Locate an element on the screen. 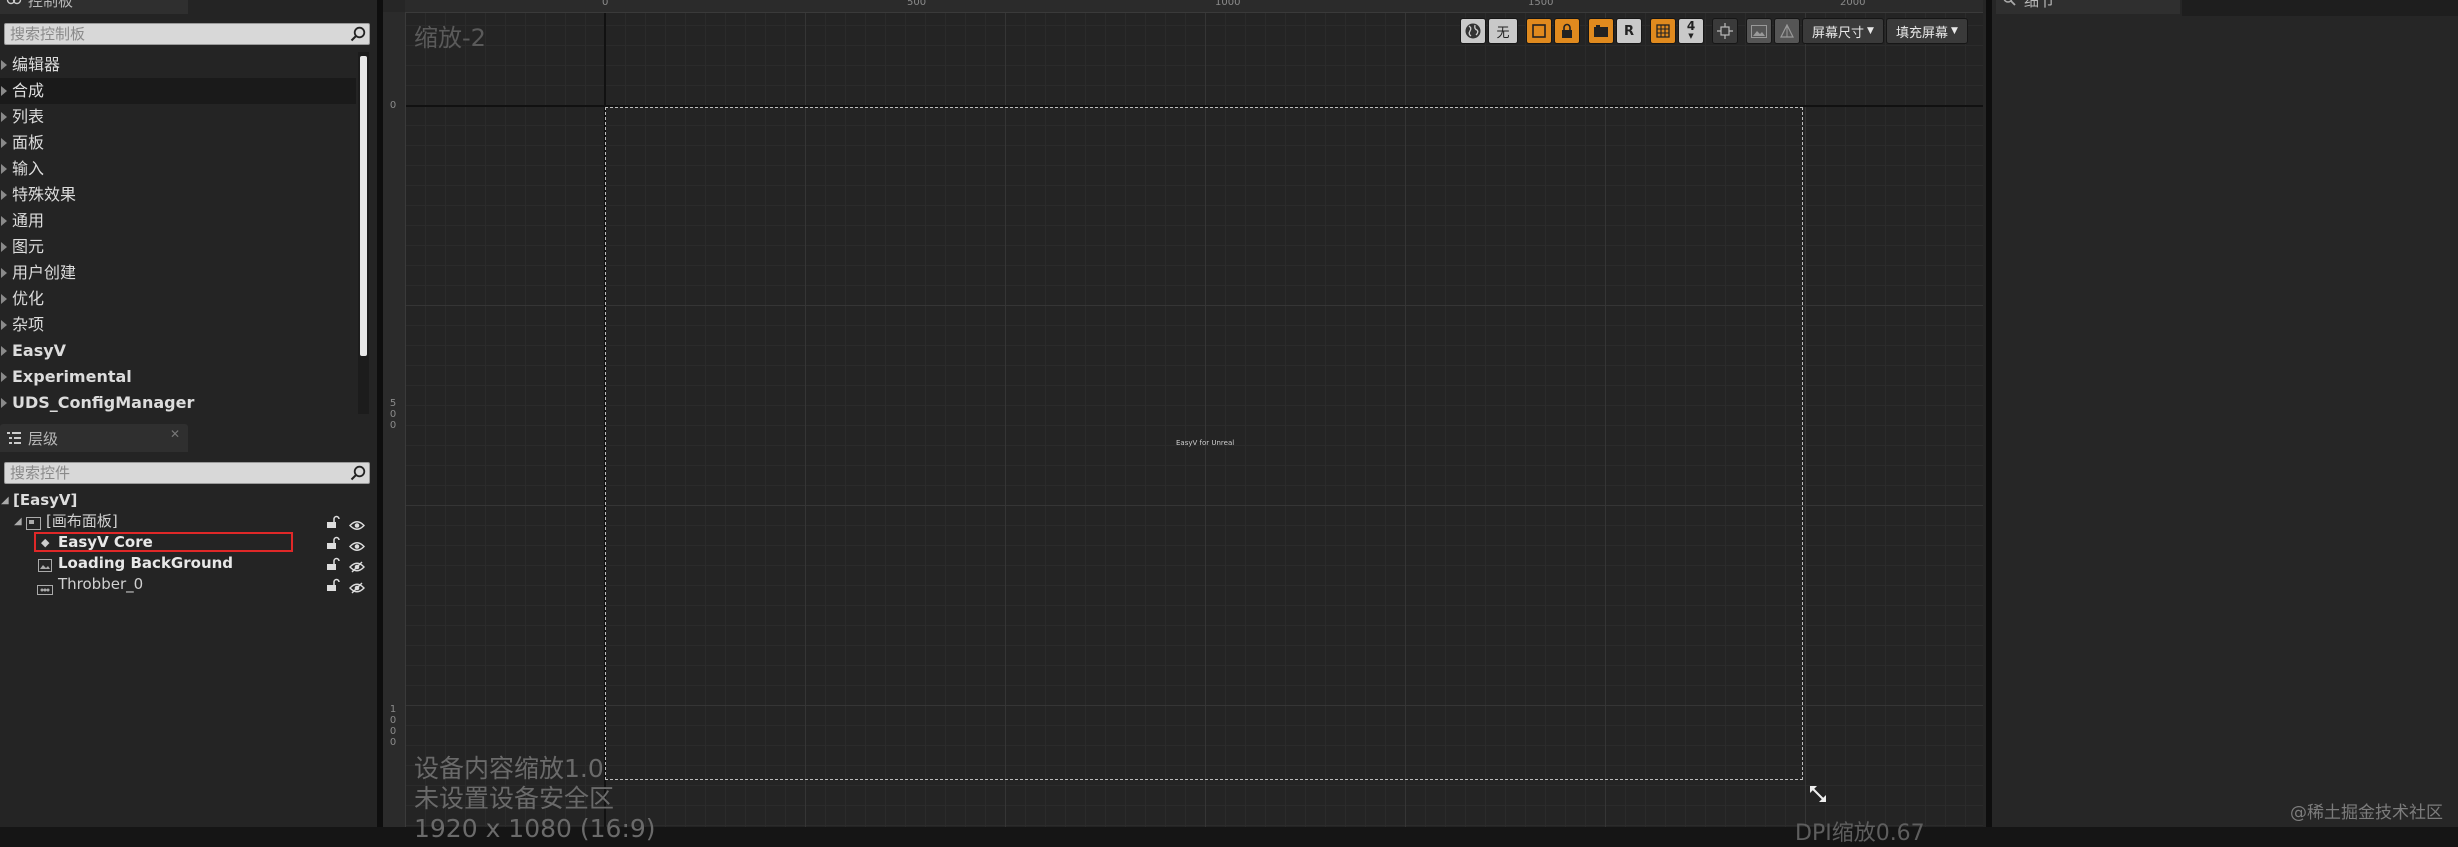  device-info: 设备内容缩放1.0 未设置设备安全区 1920 x 1080 (16:9) is located at coordinates (535, 799).